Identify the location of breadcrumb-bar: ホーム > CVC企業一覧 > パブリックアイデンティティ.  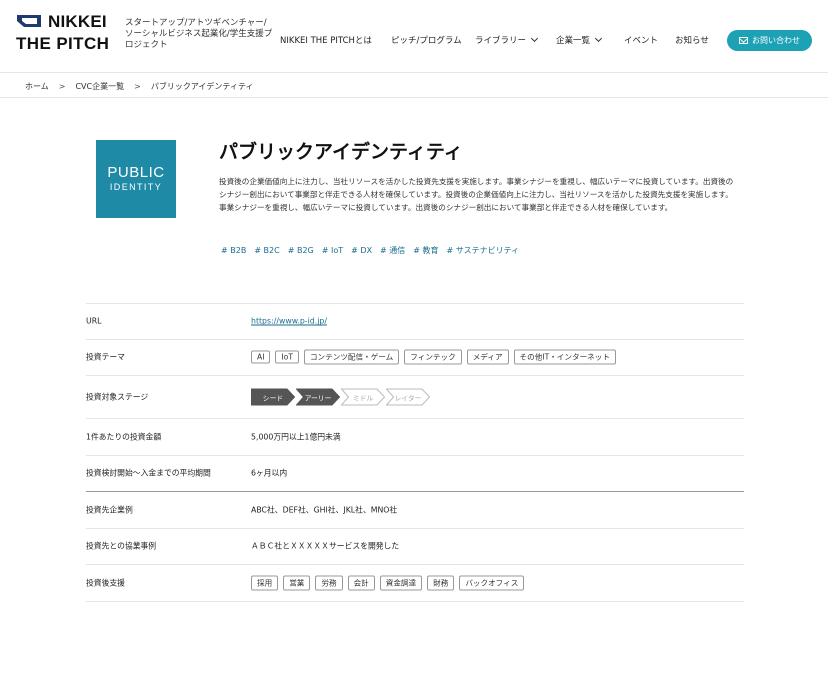
(414, 85).